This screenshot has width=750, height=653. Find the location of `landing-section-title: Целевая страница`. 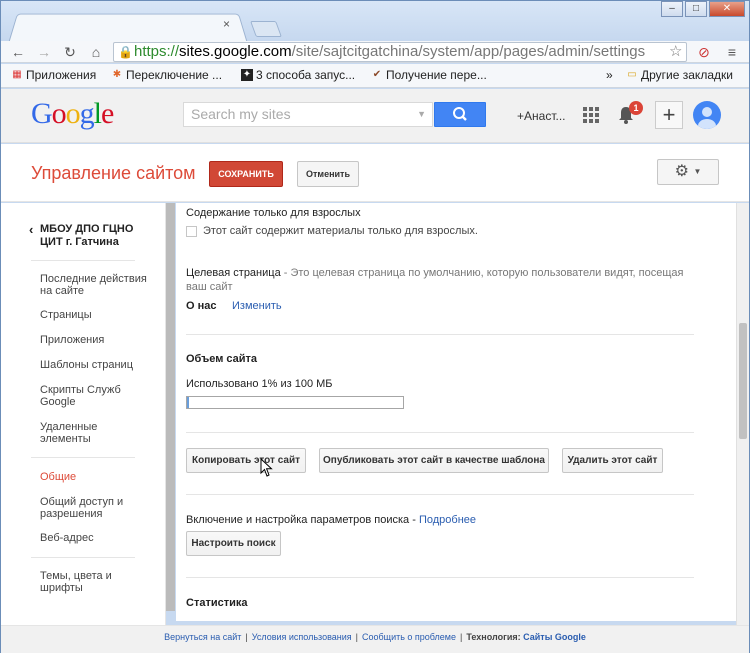

landing-section-title: Целевая страница is located at coordinates (233, 273).